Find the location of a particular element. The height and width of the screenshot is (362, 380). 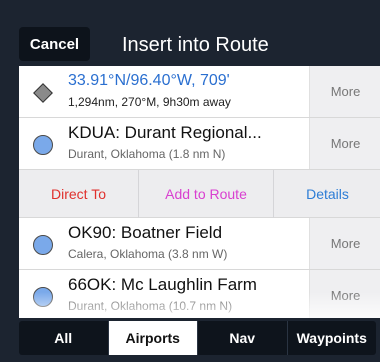

segmented-control: All Airports Nav Waypoints is located at coordinates (197, 338).